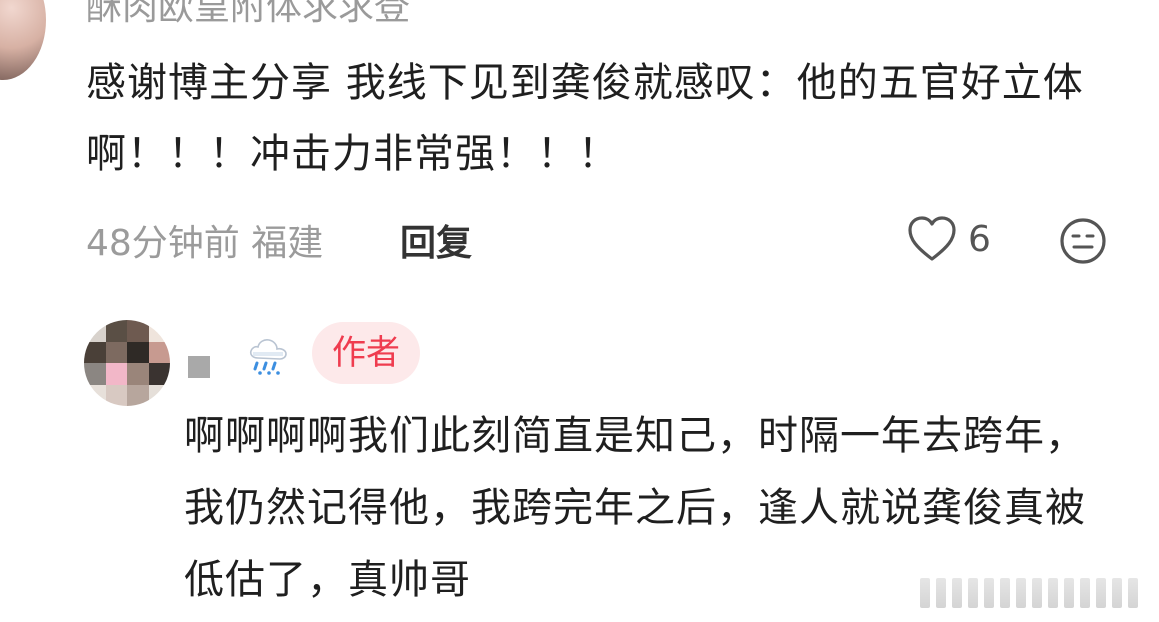 The height and width of the screenshot is (622, 1159). Describe the element at coordinates (1035, 593) in the screenshot. I see `watermark-barcode` at that location.